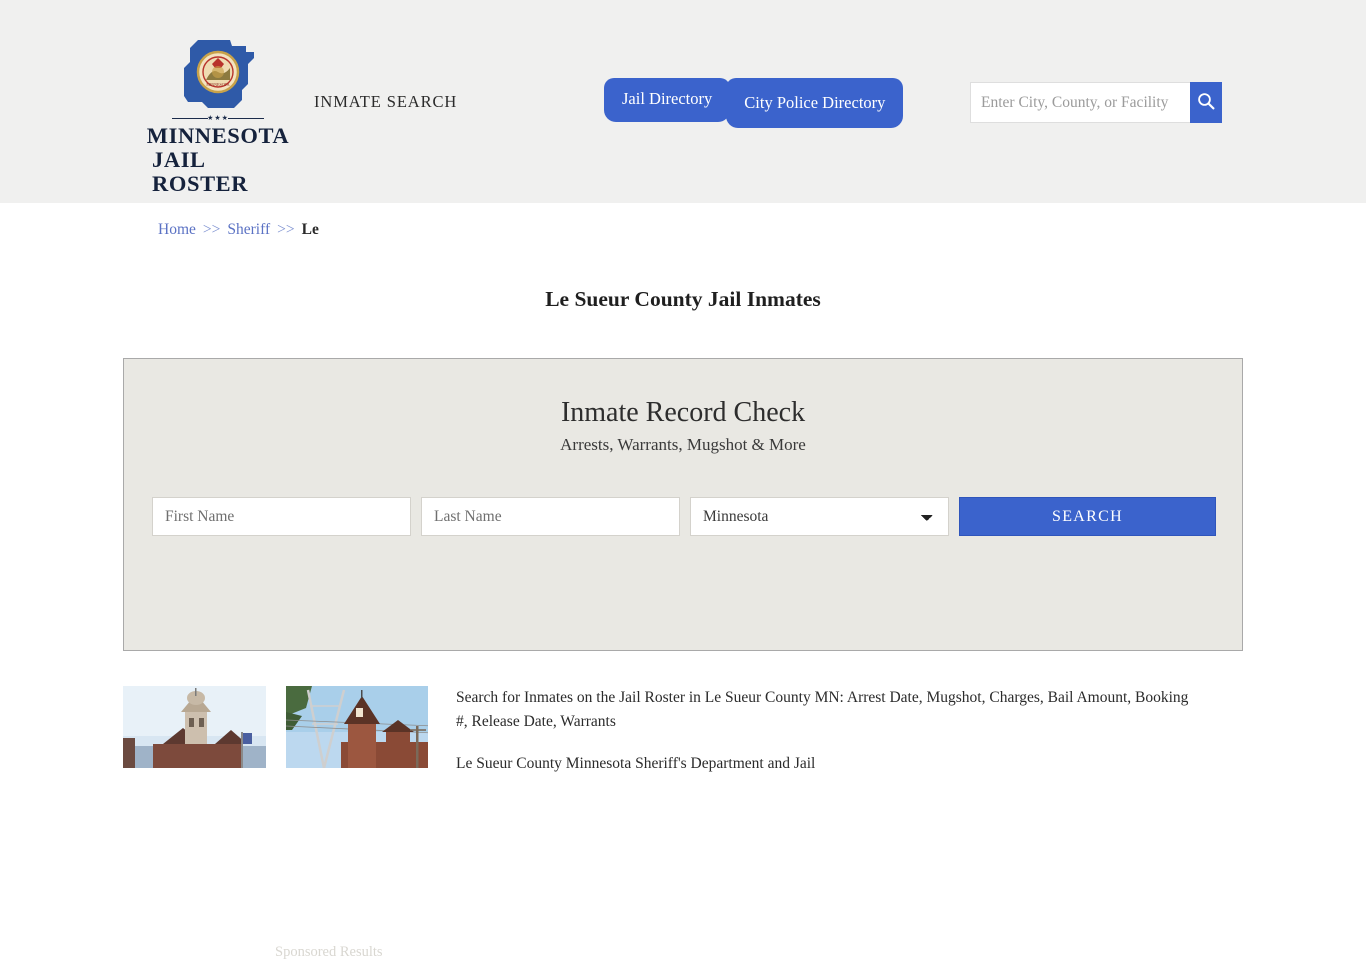  I want to click on site-tagline: INMATE SEARCH, so click(386, 101).